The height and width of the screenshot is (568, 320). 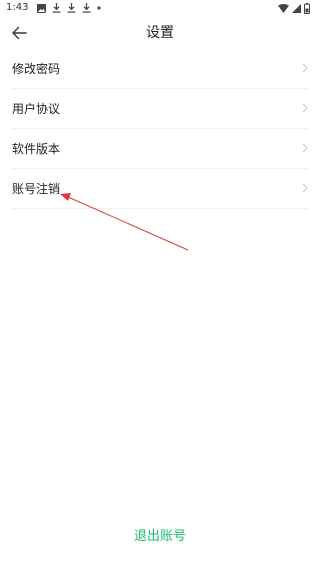 What do you see at coordinates (160, 69) in the screenshot?
I see `settings-item-change-password: 修改密码` at bounding box center [160, 69].